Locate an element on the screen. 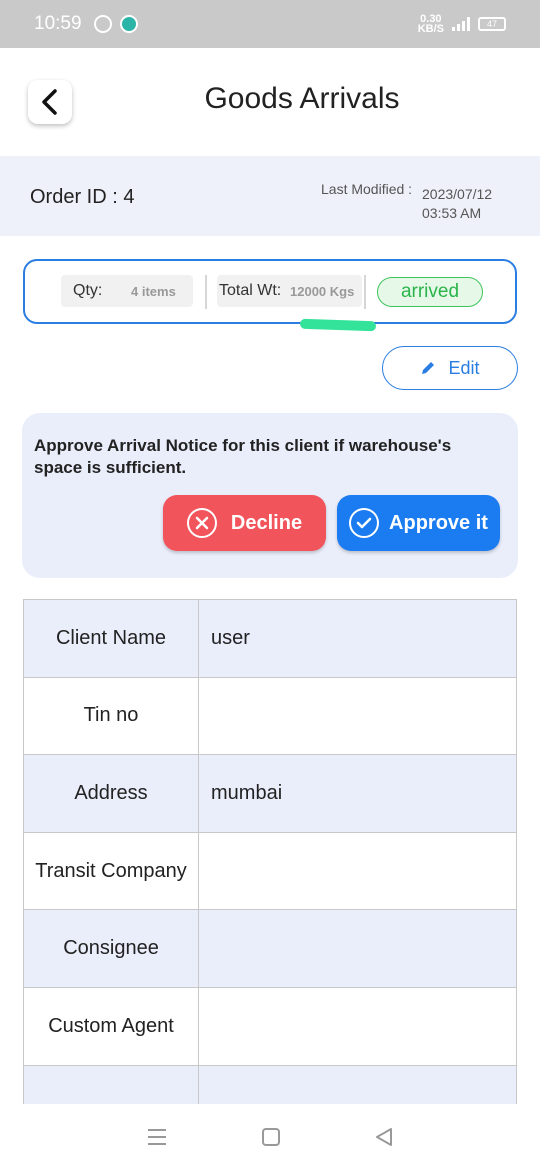  table-row: Consignee is located at coordinates (270, 948).